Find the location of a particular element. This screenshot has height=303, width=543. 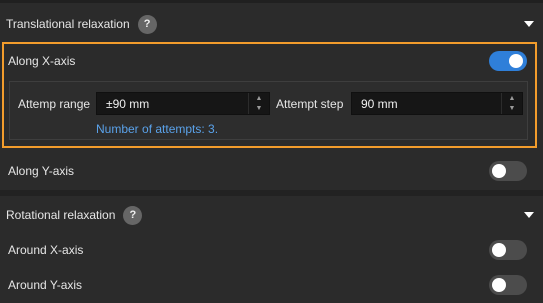

attempt-range-value: ±90 mm is located at coordinates (172, 104).